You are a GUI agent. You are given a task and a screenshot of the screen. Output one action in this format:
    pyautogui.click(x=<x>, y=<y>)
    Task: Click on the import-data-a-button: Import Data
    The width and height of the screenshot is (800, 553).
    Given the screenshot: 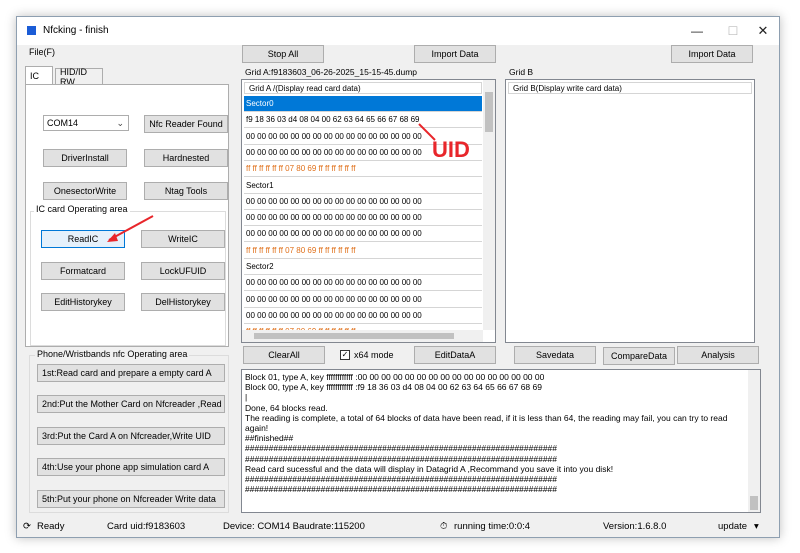 What is the action you would take?
    pyautogui.click(x=455, y=54)
    